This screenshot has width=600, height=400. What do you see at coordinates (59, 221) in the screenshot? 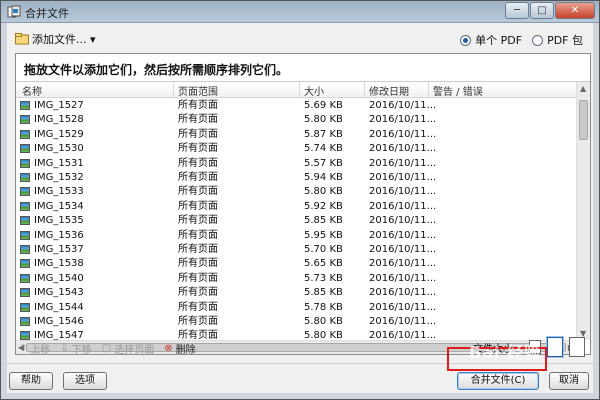
I see `file-name-cell: IMG_1535` at bounding box center [59, 221].